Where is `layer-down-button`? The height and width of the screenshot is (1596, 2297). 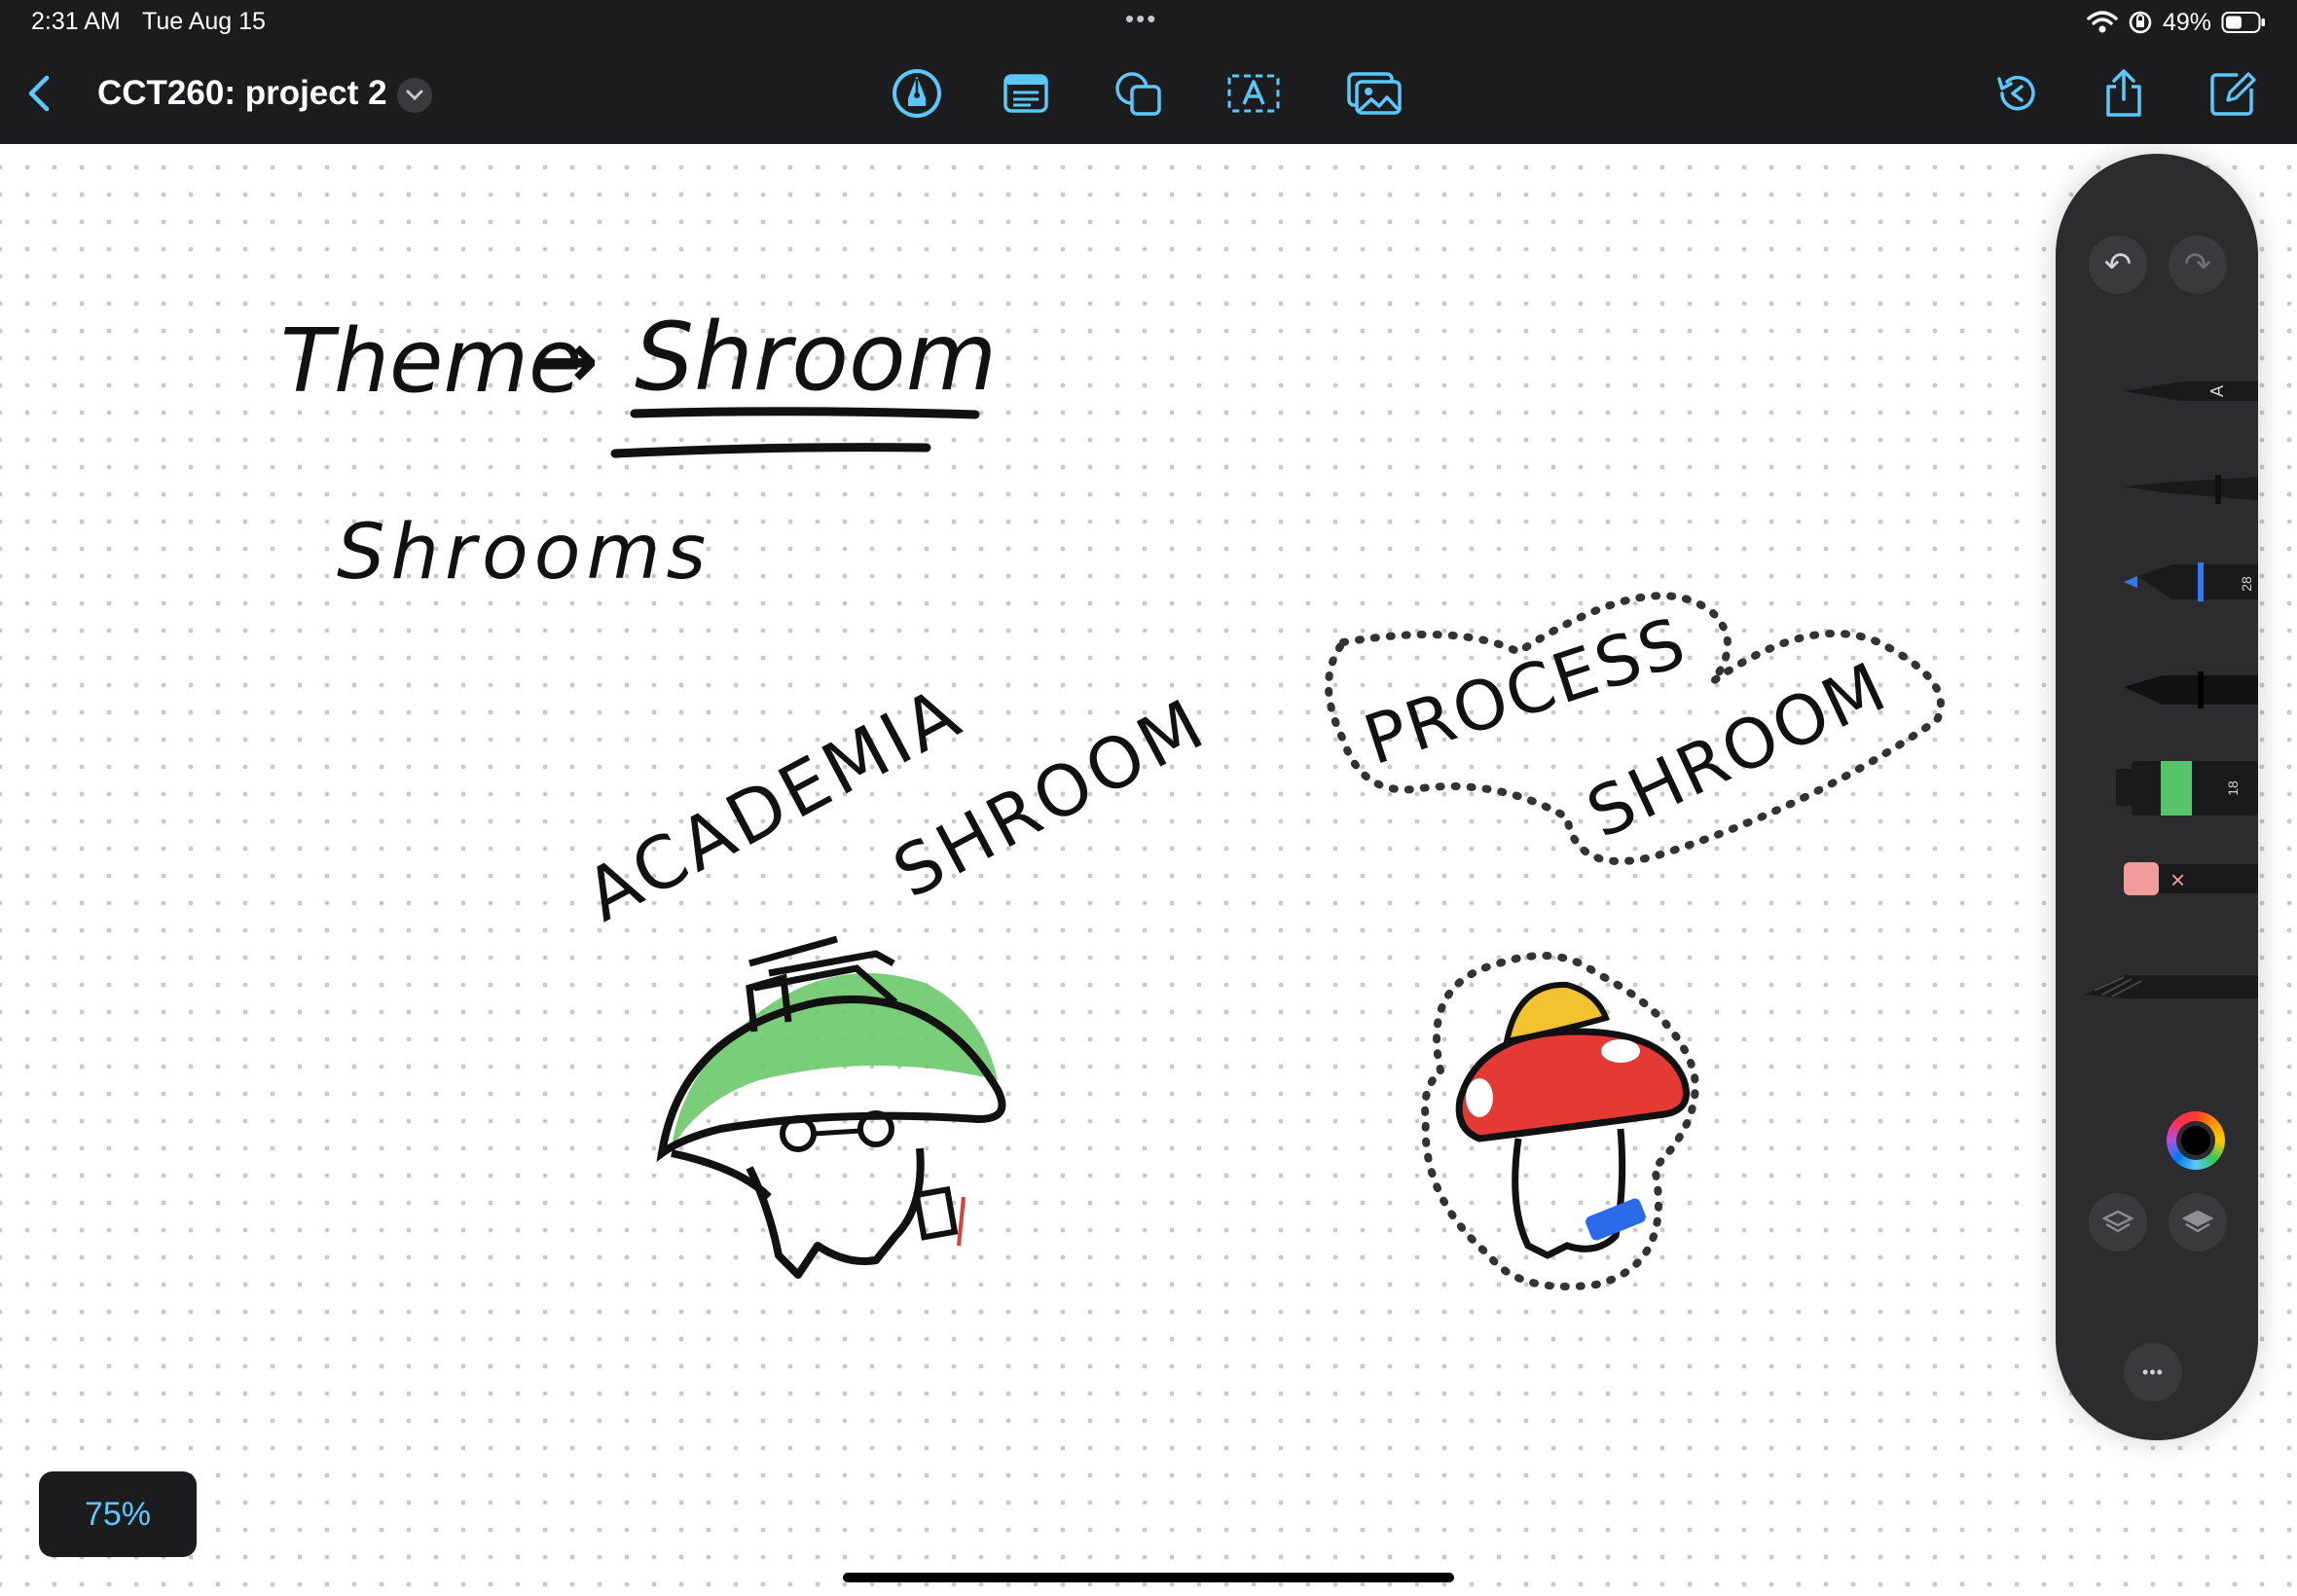 layer-down-button is located at coordinates (2118, 1222).